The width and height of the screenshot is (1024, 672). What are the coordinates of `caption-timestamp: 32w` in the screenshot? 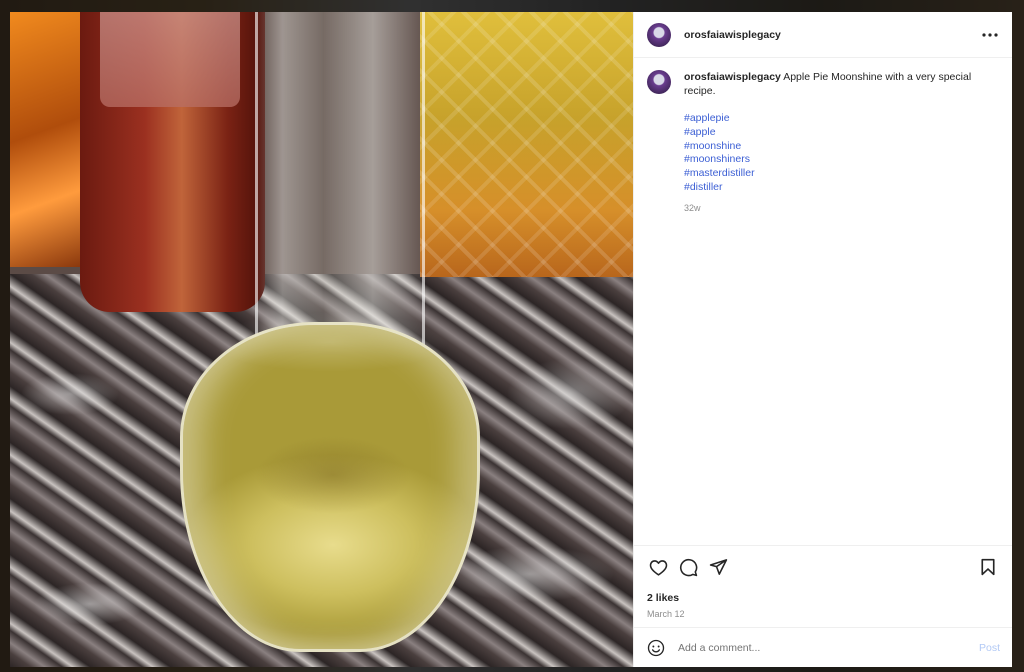 It's located at (841, 208).